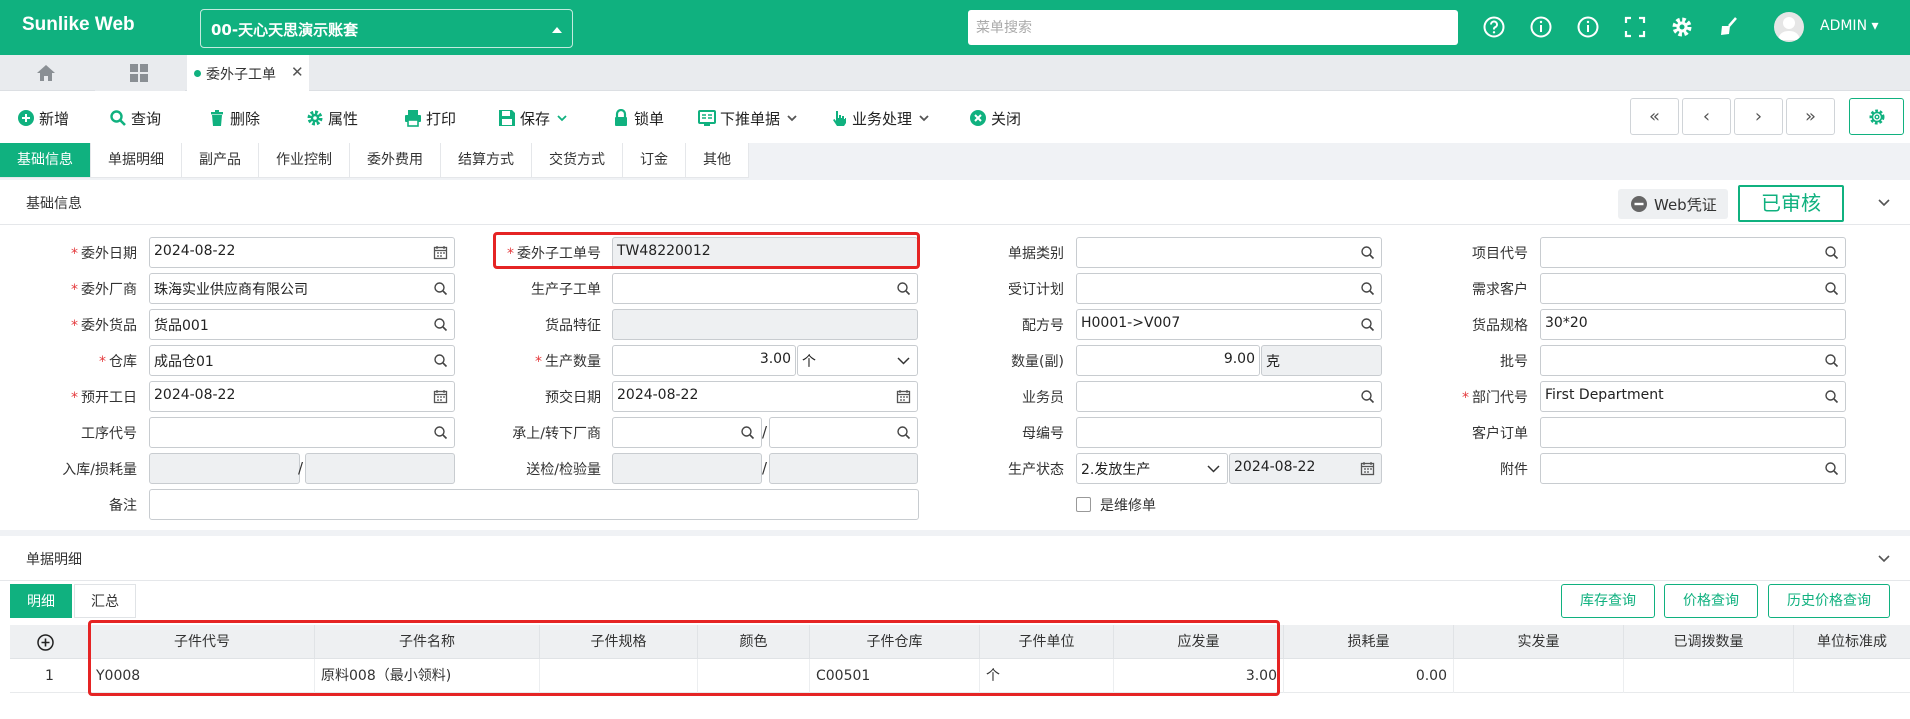 The image size is (1910, 719). What do you see at coordinates (1693, 324) in the screenshot?
I see `goods-spec-input: 30*20` at bounding box center [1693, 324].